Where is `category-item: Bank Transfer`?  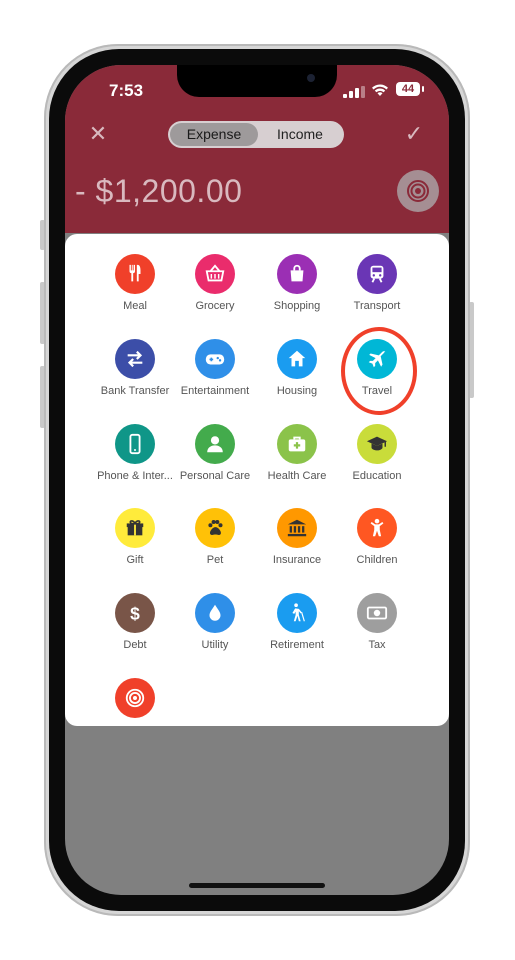
category-item: Bank Transfer is located at coordinates (135, 368).